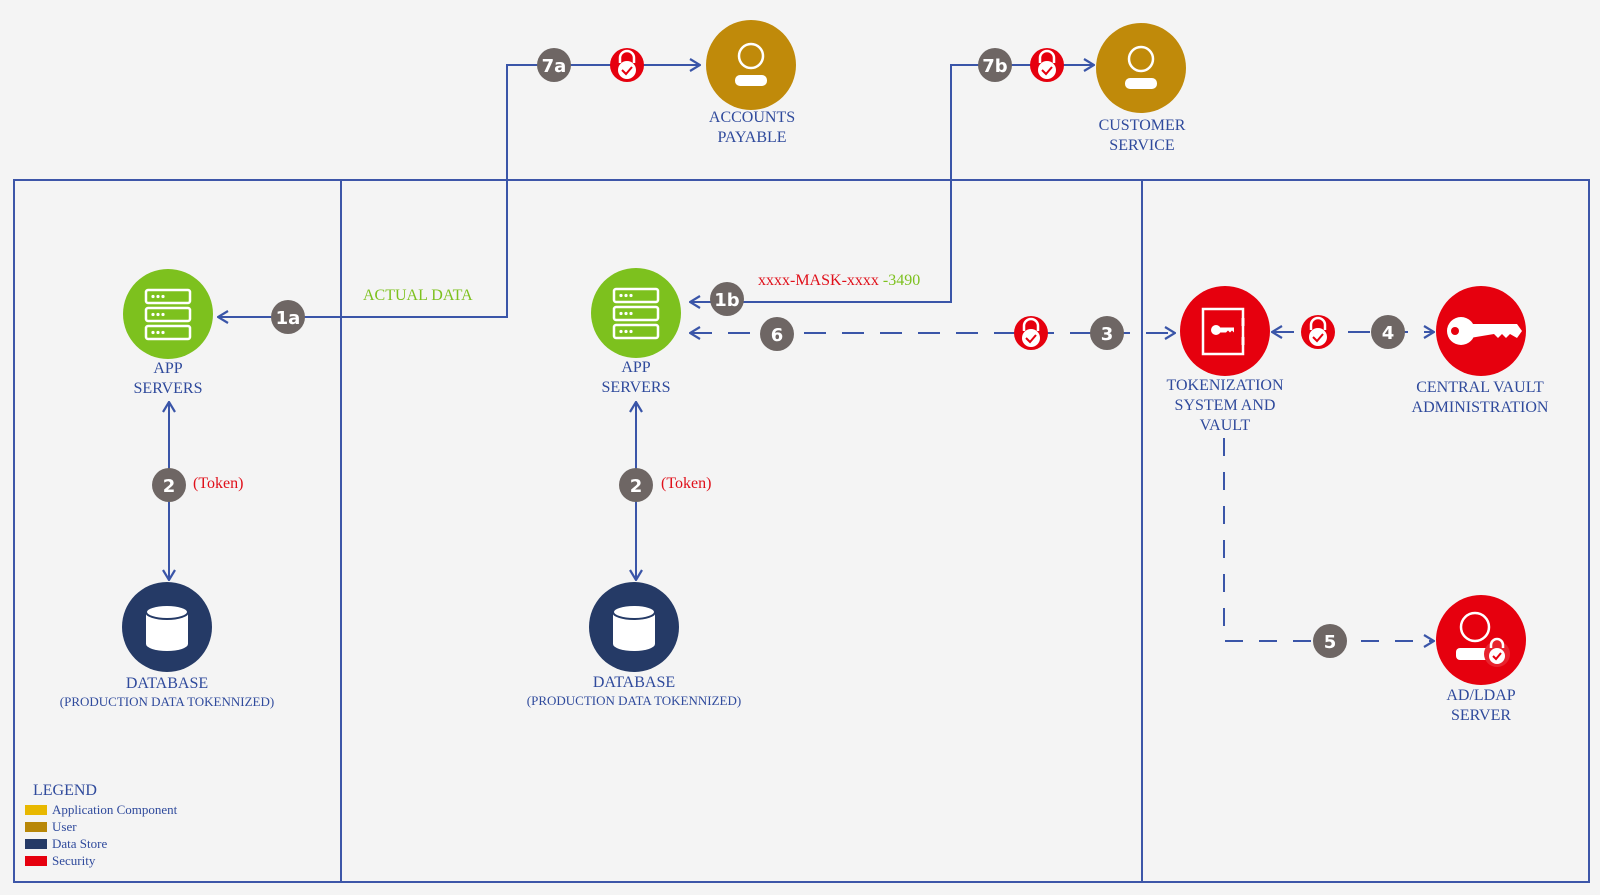 This screenshot has height=895, width=1600. I want to click on step-badge-4: 4, so click(1388, 332).